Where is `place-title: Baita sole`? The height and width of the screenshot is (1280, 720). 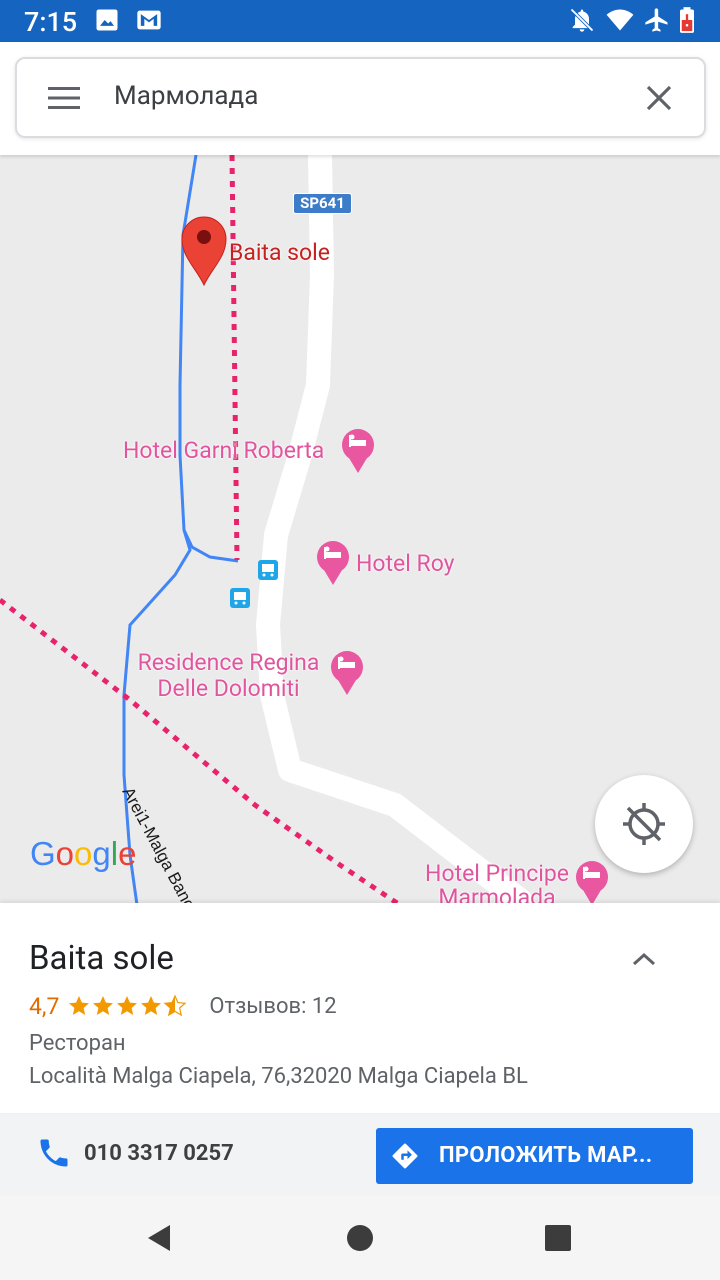
place-title: Baita sole is located at coordinates (101, 958).